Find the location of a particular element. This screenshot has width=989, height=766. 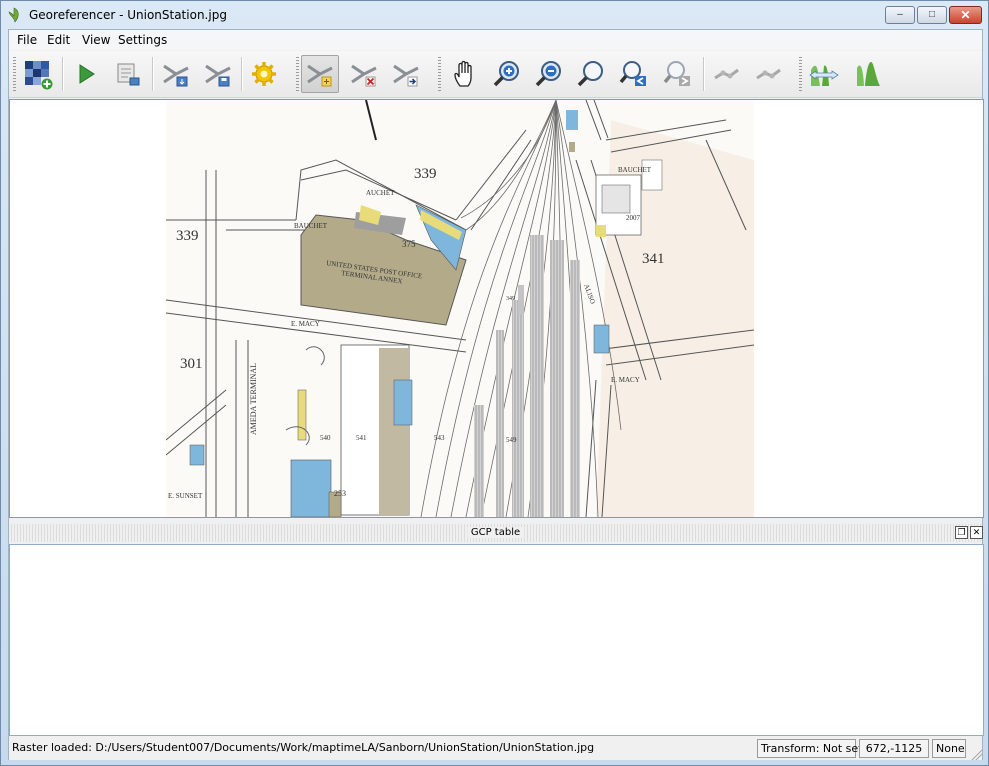

zoom-out-button is located at coordinates (549, 74).